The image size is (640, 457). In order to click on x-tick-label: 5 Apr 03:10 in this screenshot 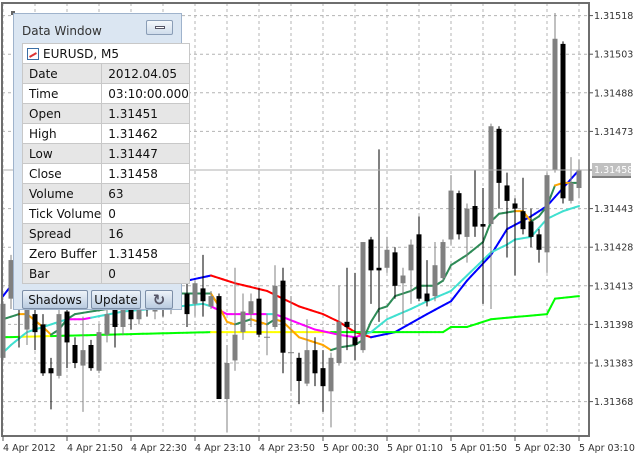, I will do `click(607, 448)`.